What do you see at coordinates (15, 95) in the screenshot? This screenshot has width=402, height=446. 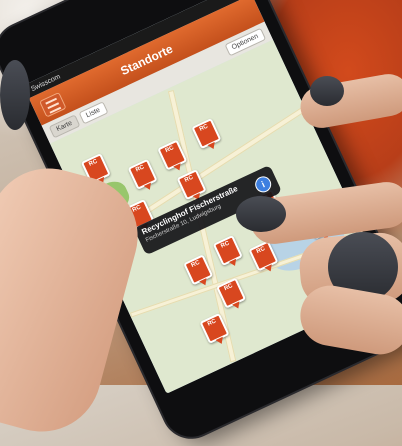 I see `thumbnail` at bounding box center [15, 95].